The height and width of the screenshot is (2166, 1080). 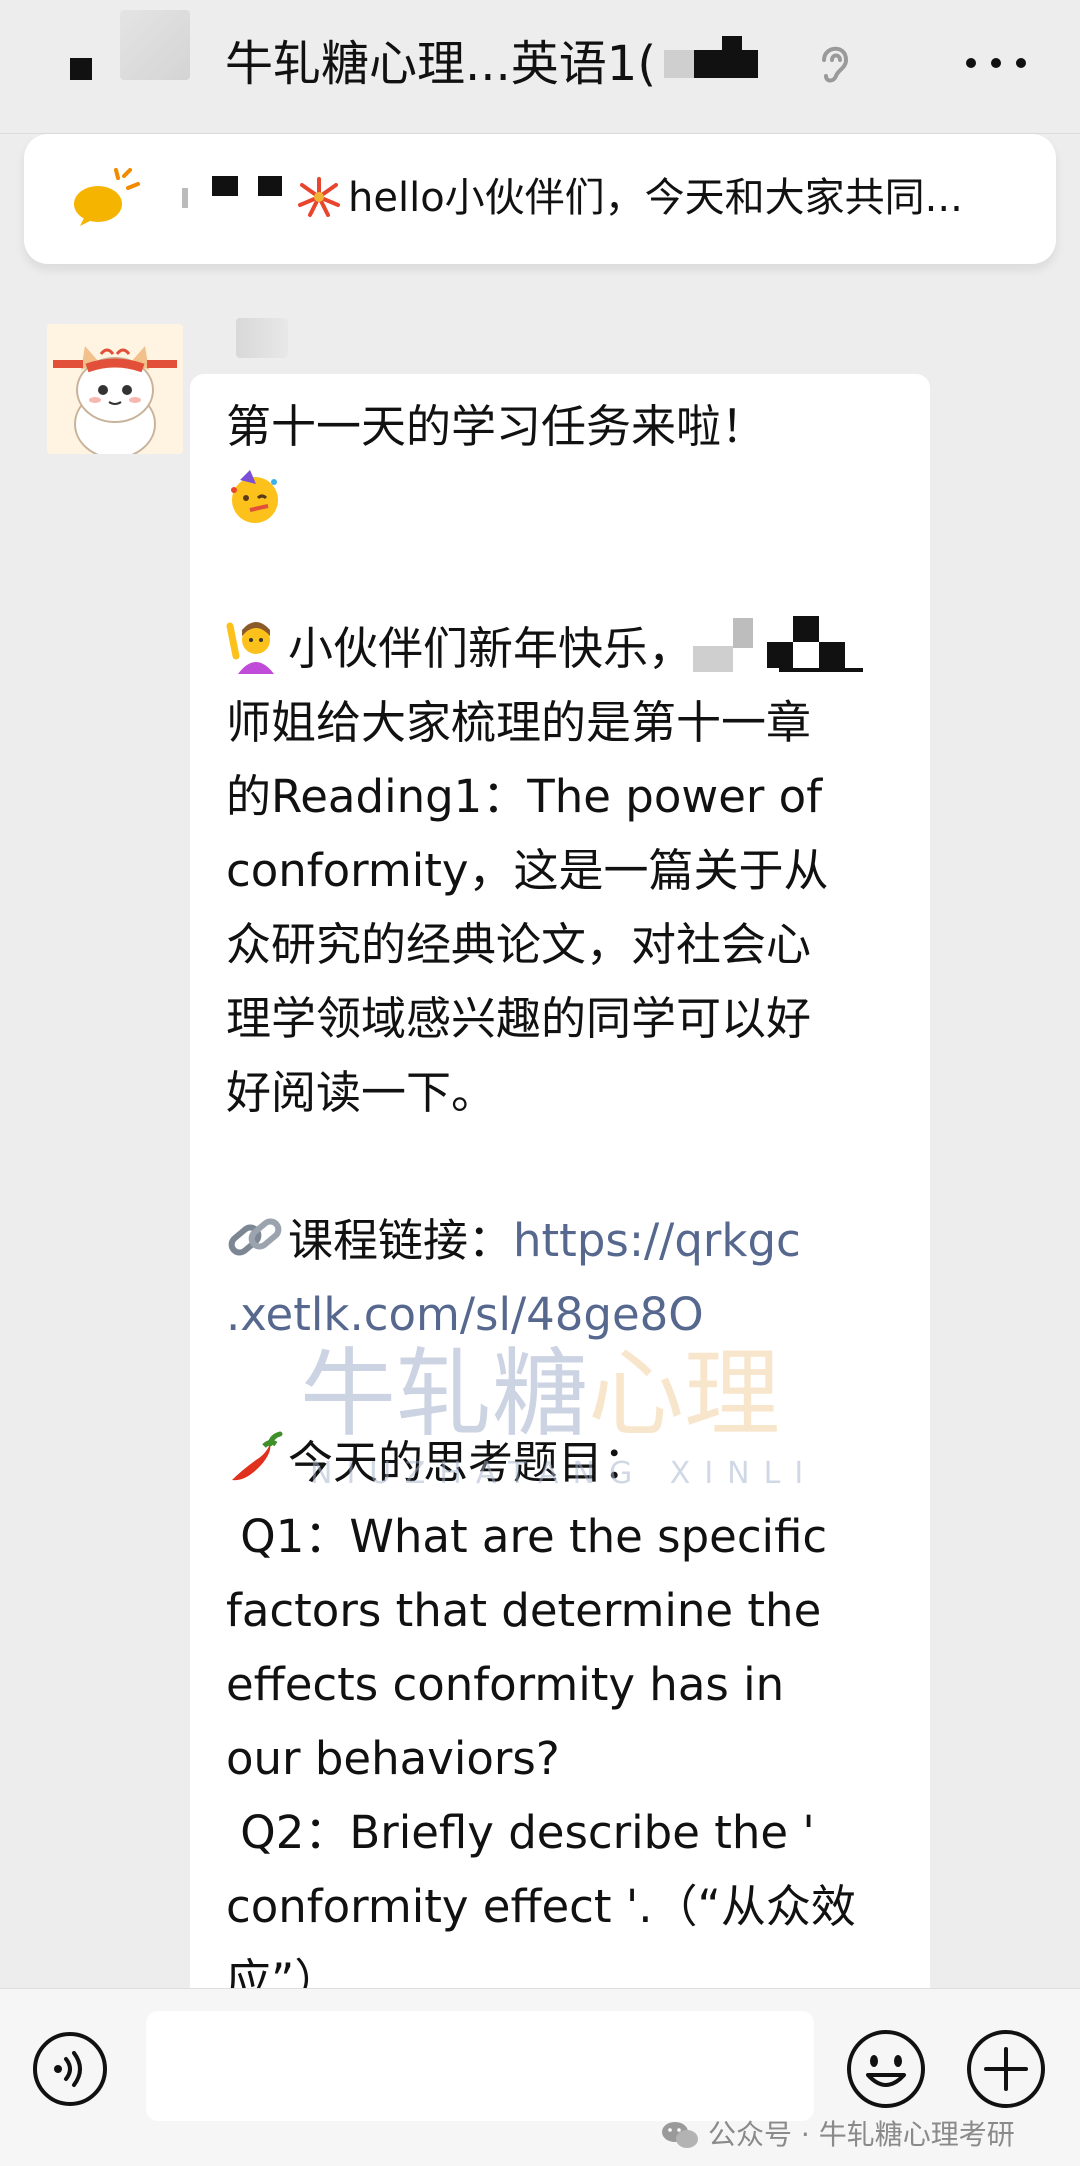 I want to click on message-line: 的Reading1：The power of, so click(x=524, y=796).